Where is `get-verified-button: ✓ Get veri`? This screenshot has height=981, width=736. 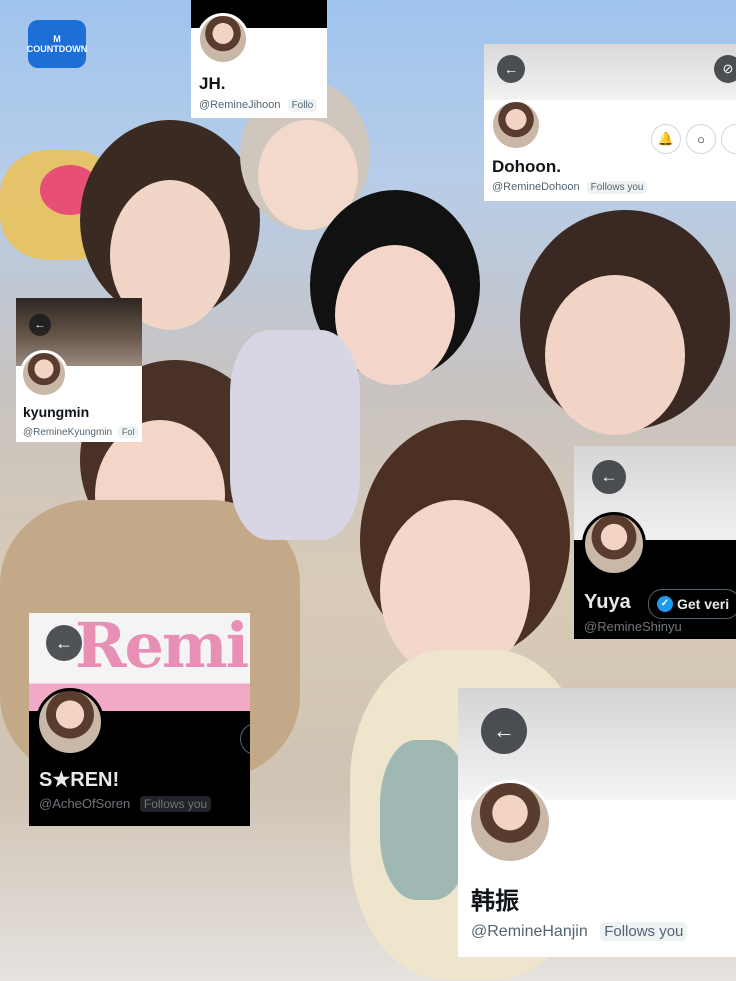
get-verified-button: ✓ Get veri is located at coordinates (692, 604).